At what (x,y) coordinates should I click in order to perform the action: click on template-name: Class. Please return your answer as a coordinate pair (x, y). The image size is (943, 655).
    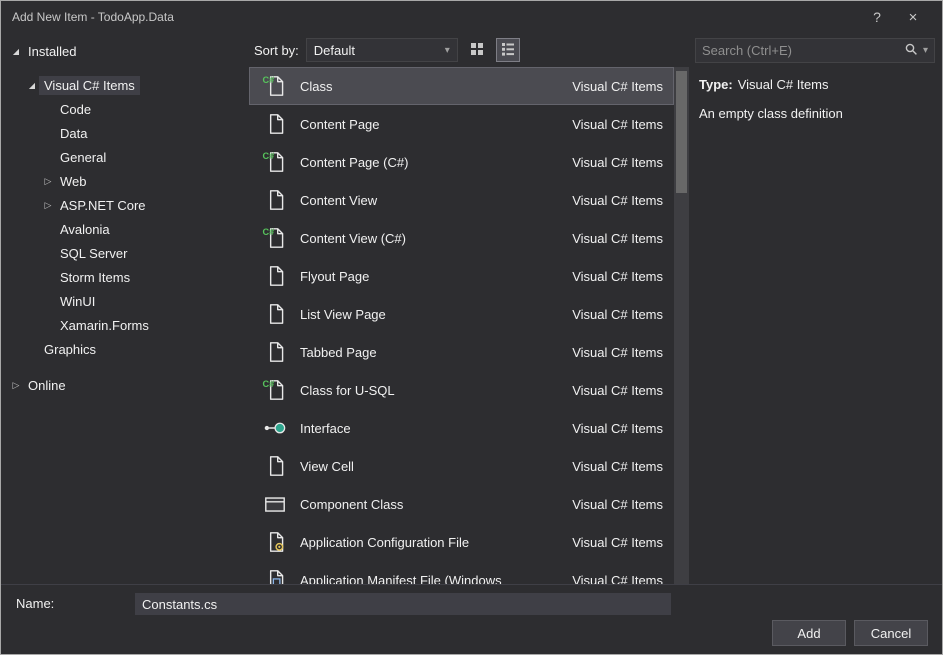
    Looking at the image, I should click on (316, 86).